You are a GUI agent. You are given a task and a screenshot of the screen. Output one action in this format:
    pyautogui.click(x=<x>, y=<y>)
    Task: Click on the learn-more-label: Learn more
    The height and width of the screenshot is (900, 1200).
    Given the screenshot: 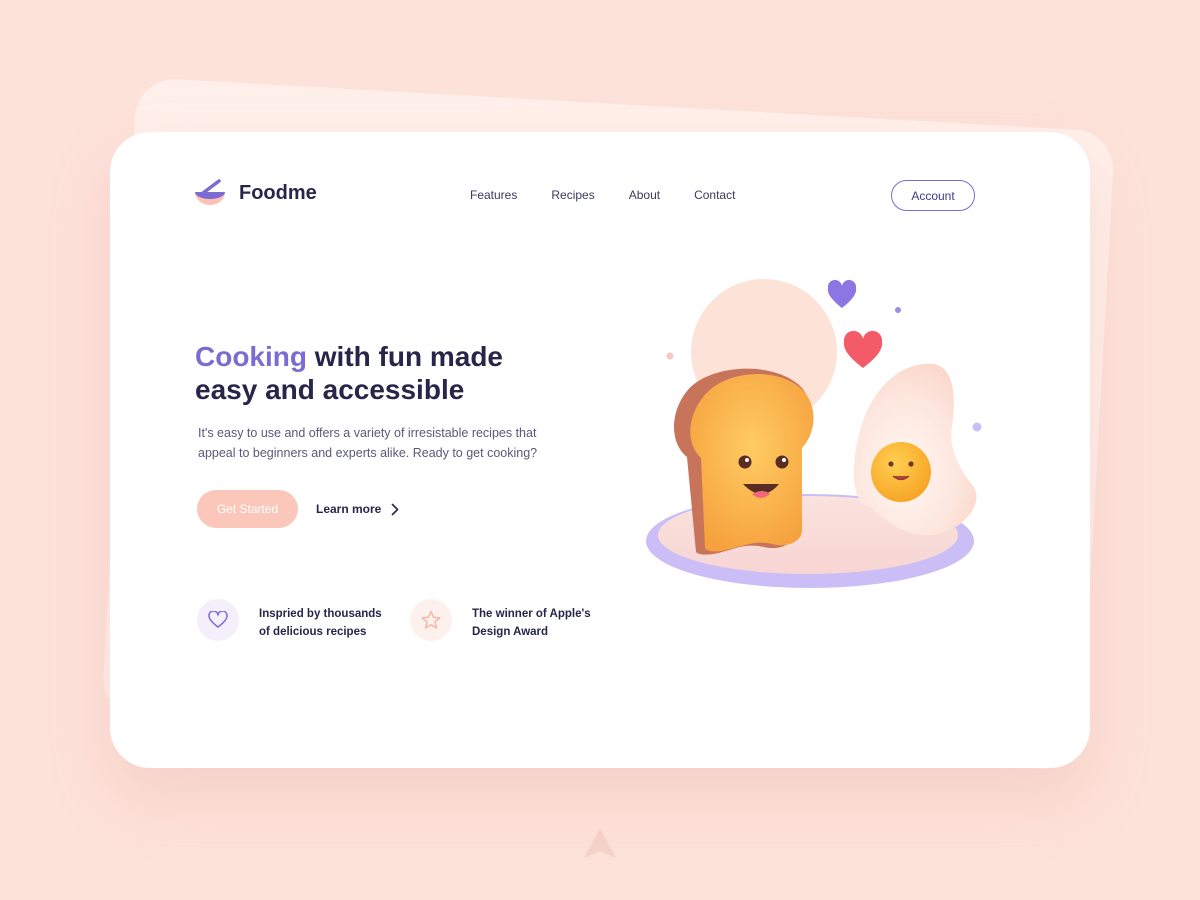 What is the action you would take?
    pyautogui.click(x=349, y=509)
    